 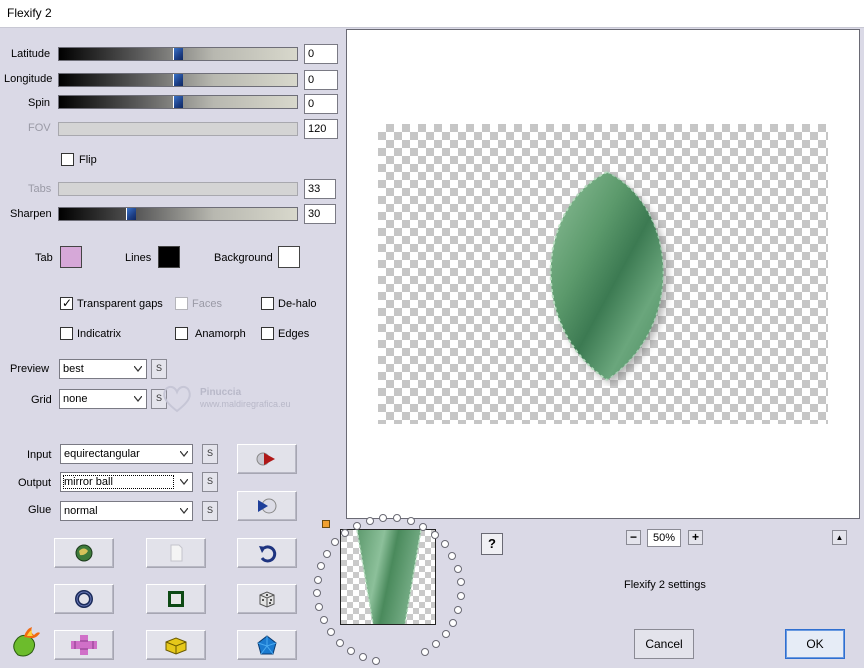 What do you see at coordinates (169, 257) in the screenshot?
I see `lines-color-swatch` at bounding box center [169, 257].